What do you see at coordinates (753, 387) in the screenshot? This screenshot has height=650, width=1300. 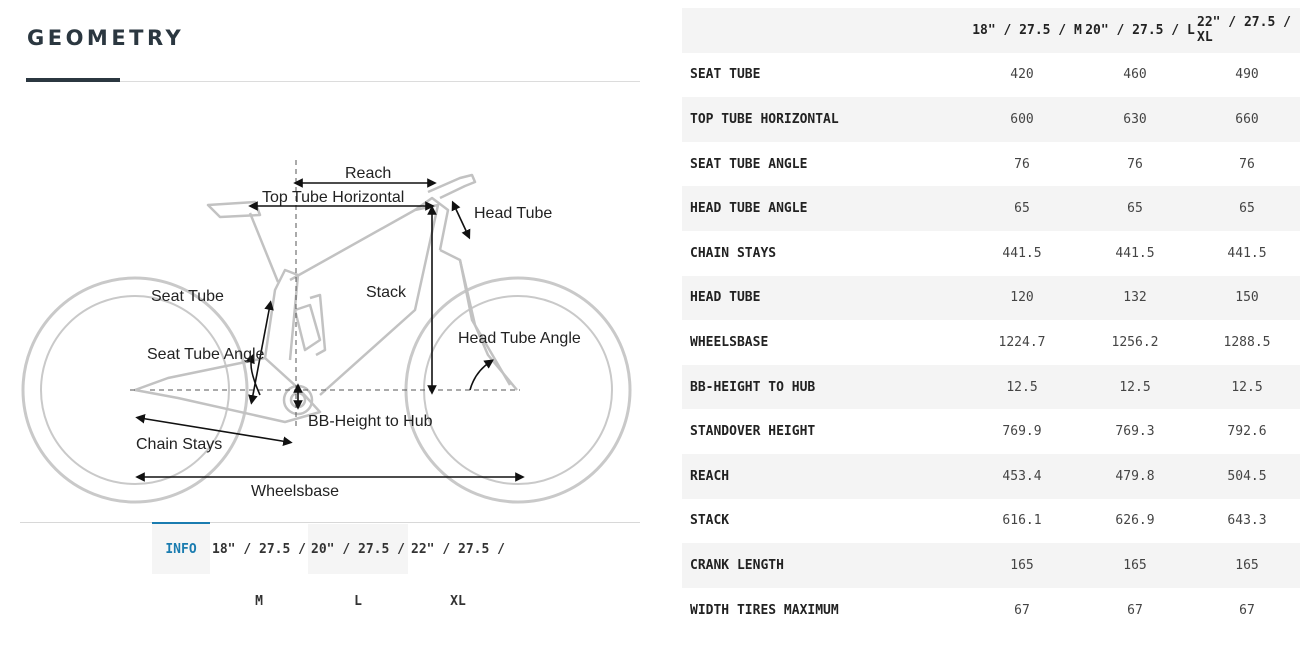 I see `row-label: BB-HEIGHT TO HUB` at bounding box center [753, 387].